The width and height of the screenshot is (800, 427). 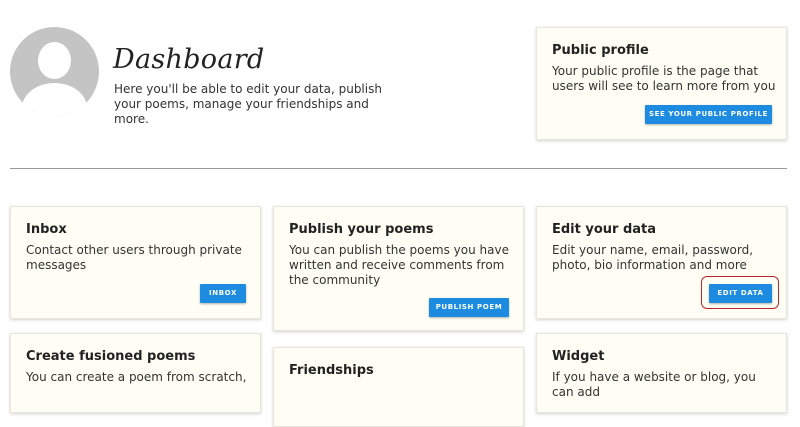 What do you see at coordinates (600, 50) in the screenshot?
I see `public-profile-title: Public profile` at bounding box center [600, 50].